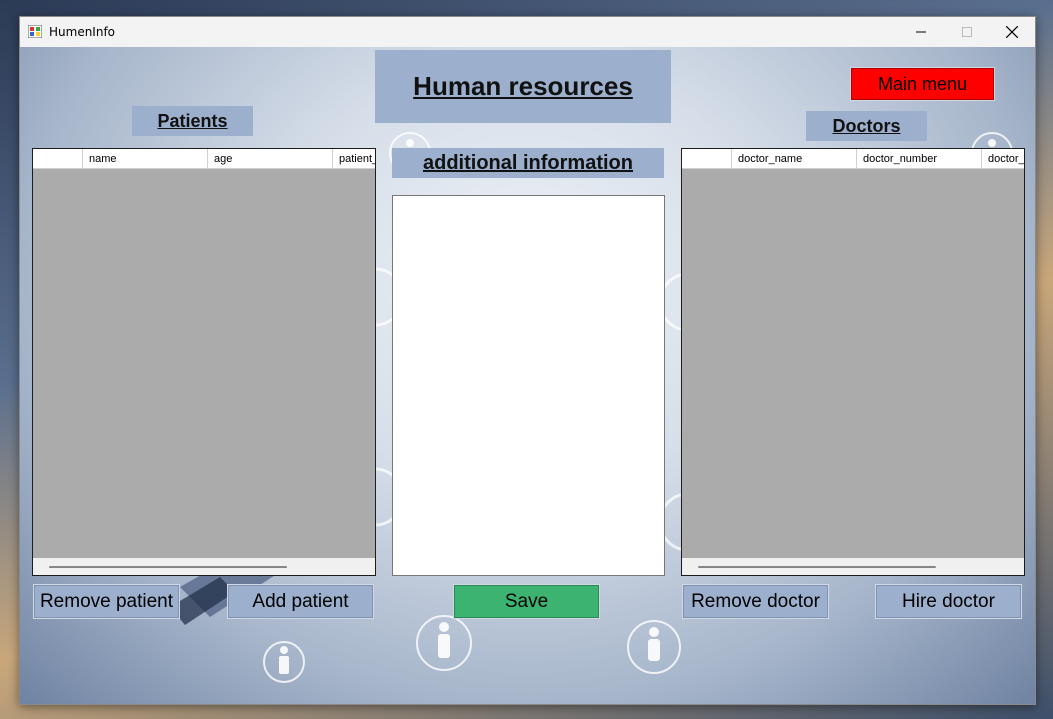 This screenshot has width=1053, height=719. I want to click on title-bar: HumenInfo, so click(527, 32).